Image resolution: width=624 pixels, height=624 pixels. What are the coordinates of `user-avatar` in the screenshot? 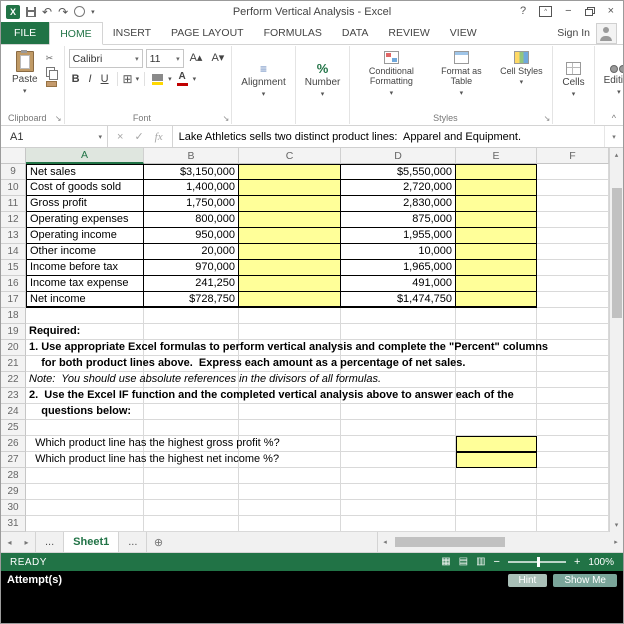 It's located at (606, 33).